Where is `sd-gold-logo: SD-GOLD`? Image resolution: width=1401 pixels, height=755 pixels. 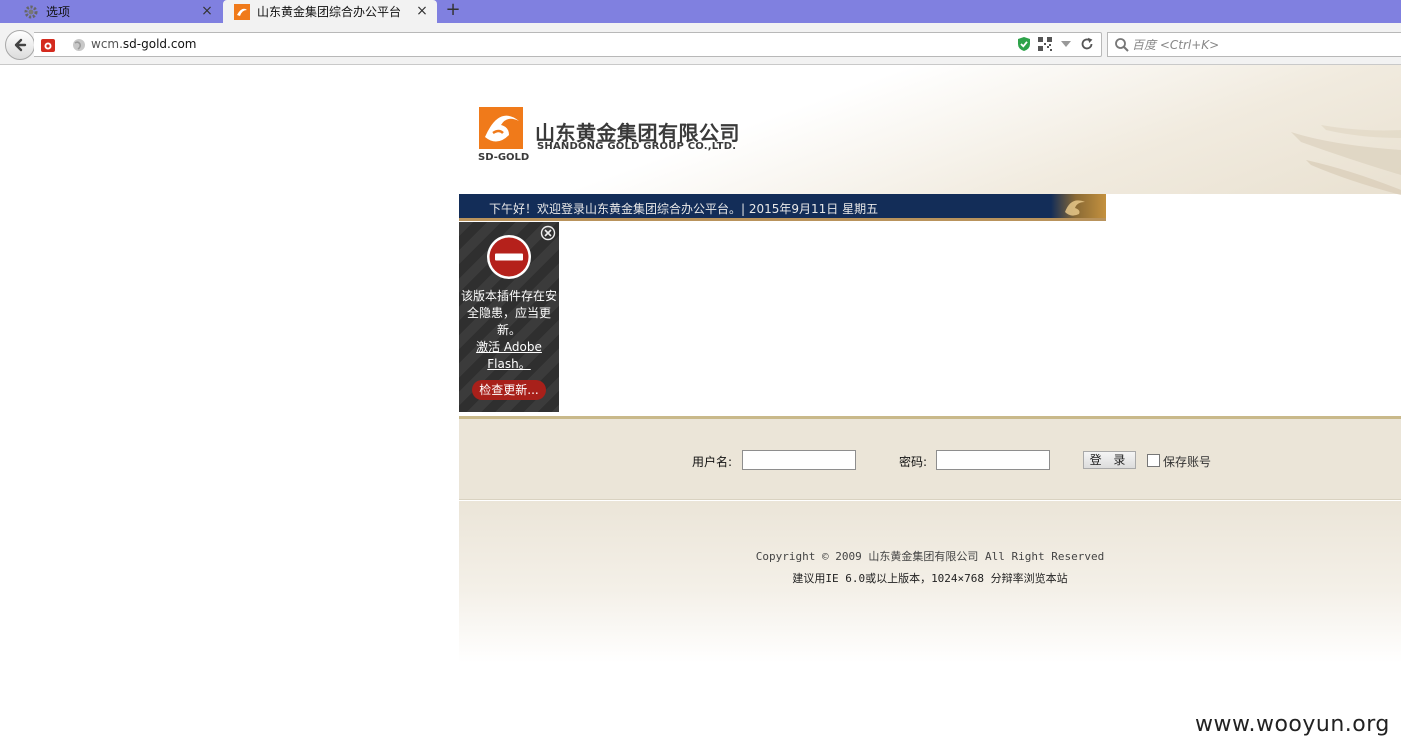
sd-gold-logo: SD-GOLD is located at coordinates (504, 135).